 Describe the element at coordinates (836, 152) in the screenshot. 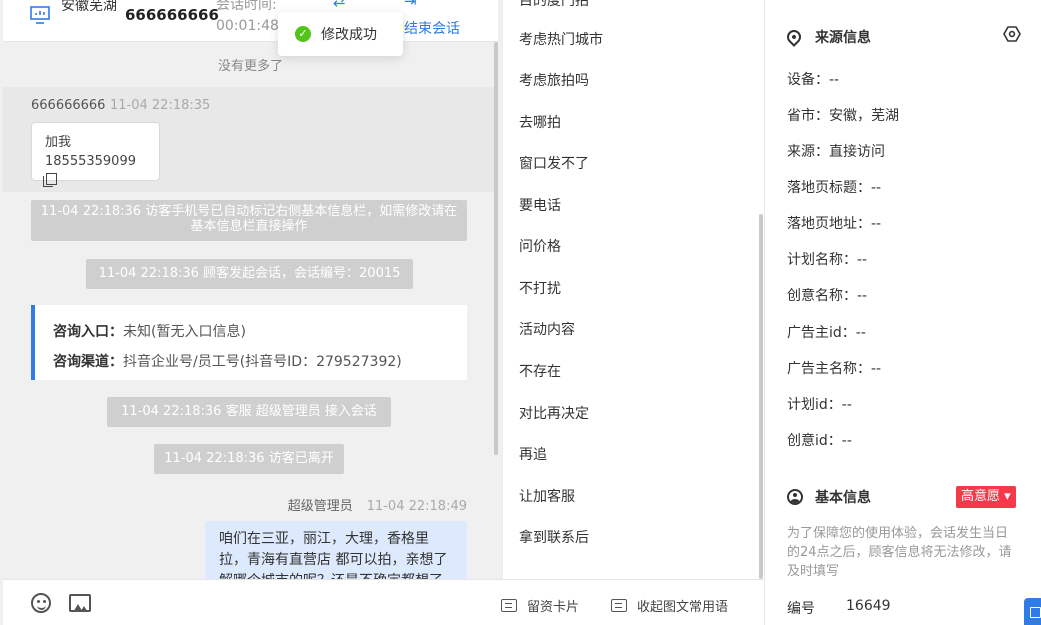

I see `field-source: 来源：直接访问` at that location.